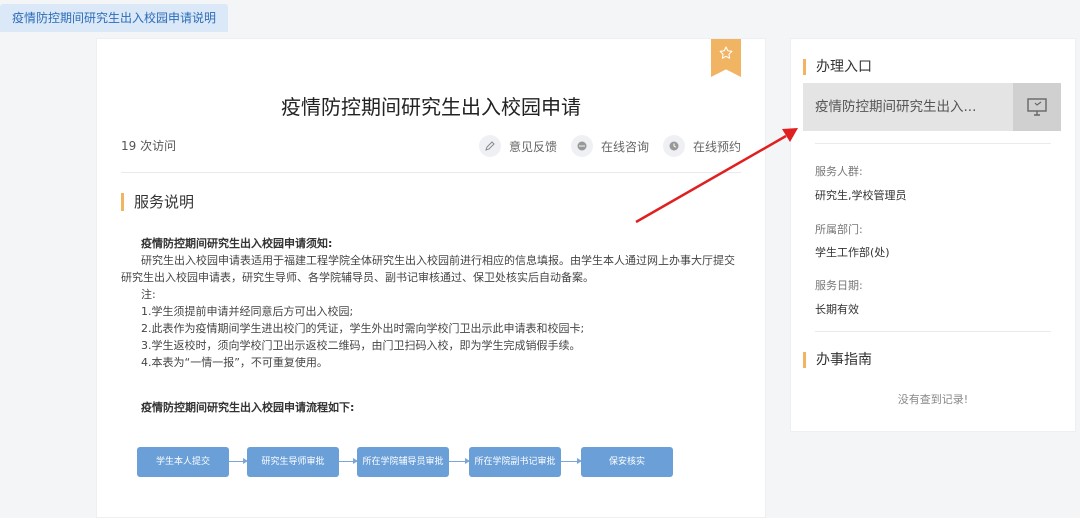 This screenshot has height=518, width=1080. Describe the element at coordinates (237, 243) in the screenshot. I see `notice-heading: 疫情防控期间研究生出入校园申请须知:` at that location.